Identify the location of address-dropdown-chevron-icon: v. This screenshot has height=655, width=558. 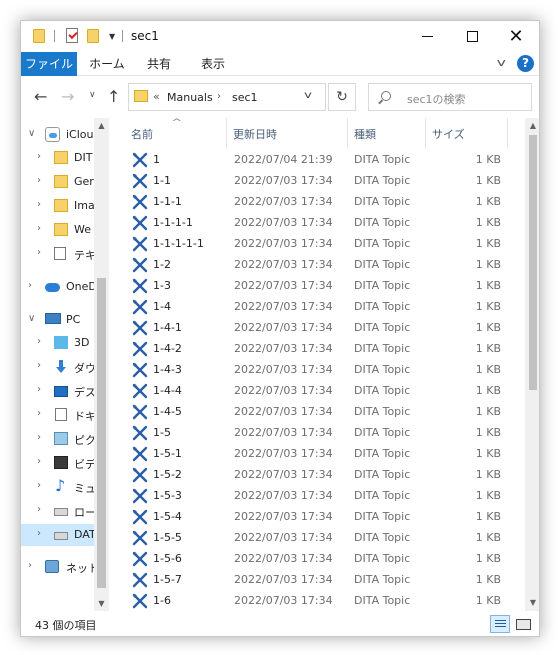
(308, 95).